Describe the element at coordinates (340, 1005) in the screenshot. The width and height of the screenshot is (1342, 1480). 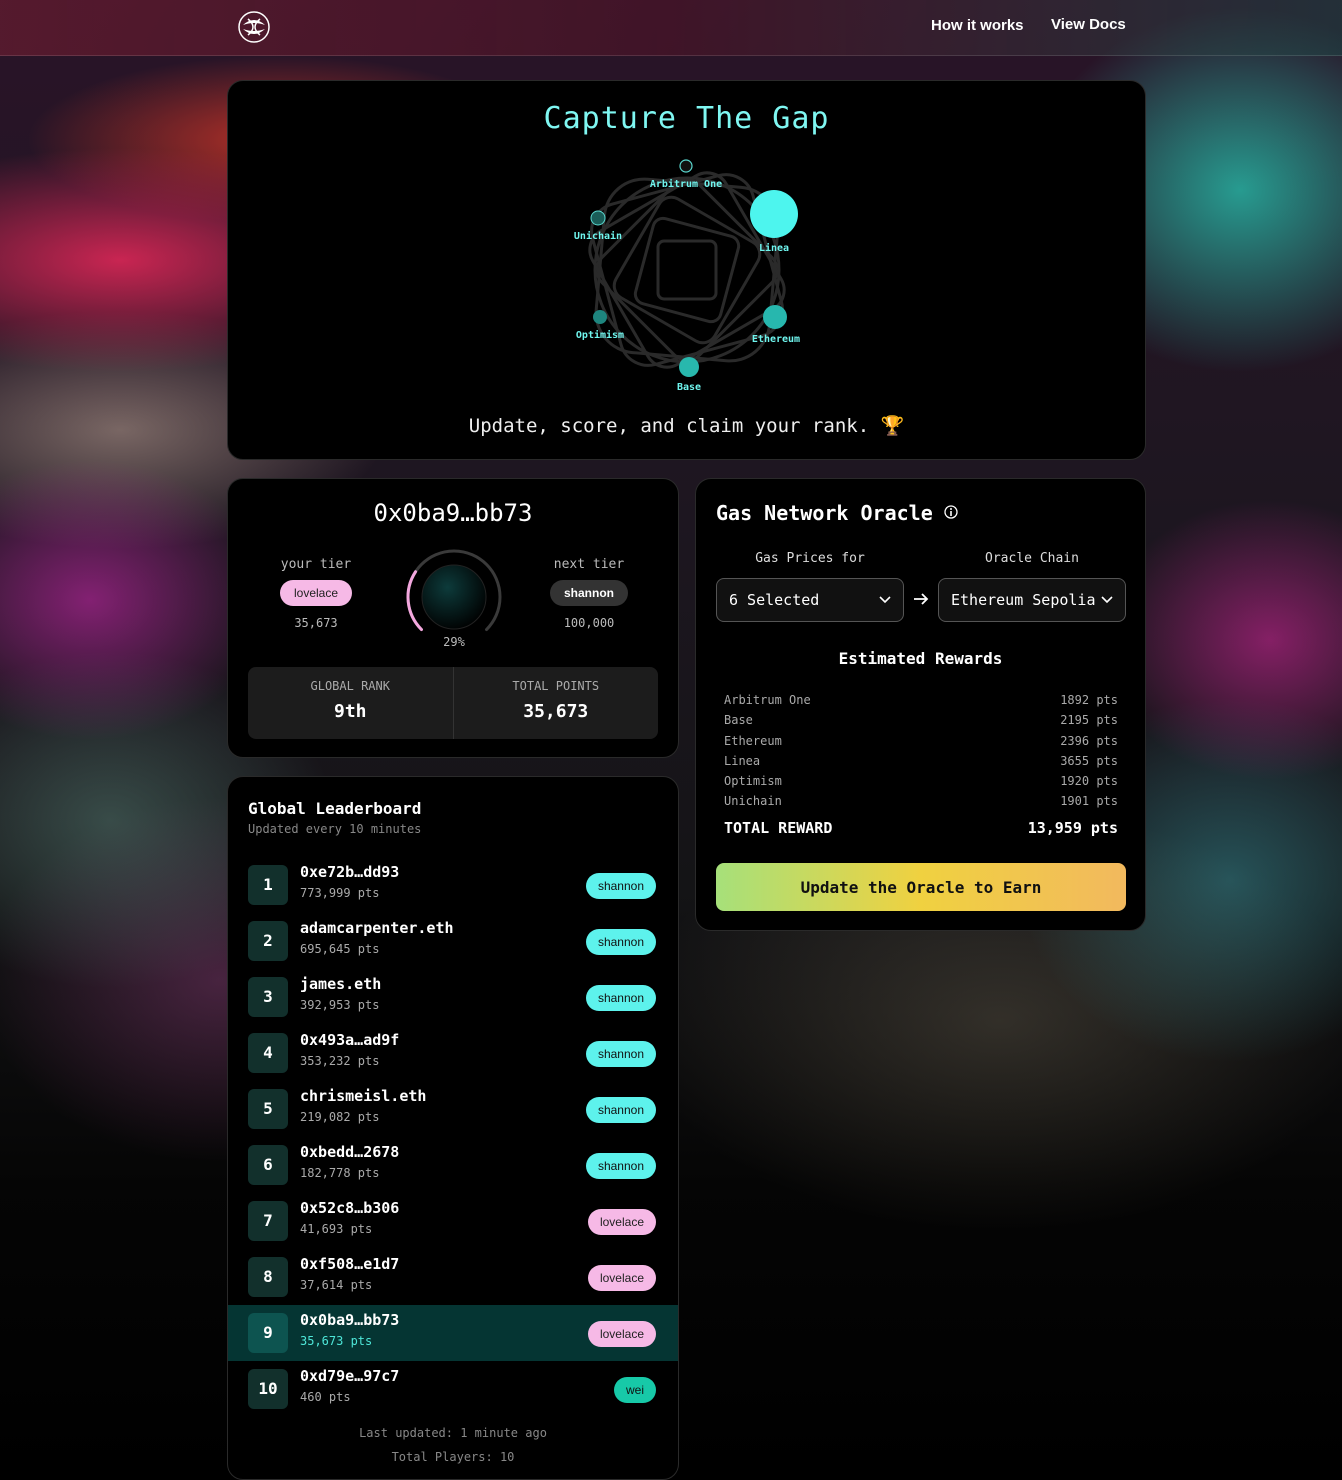
I see `player-points: 392,953 pts` at that location.